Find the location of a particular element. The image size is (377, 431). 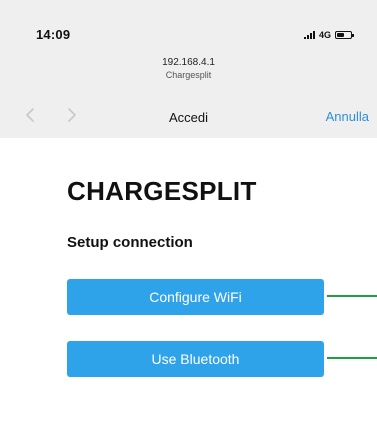

address-display: 192.168.4.1 Chargesplit is located at coordinates (188, 69).